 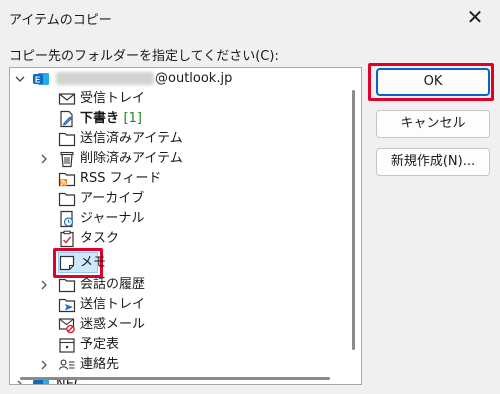 I want to click on vertical-scrollbar, so click(x=354, y=226).